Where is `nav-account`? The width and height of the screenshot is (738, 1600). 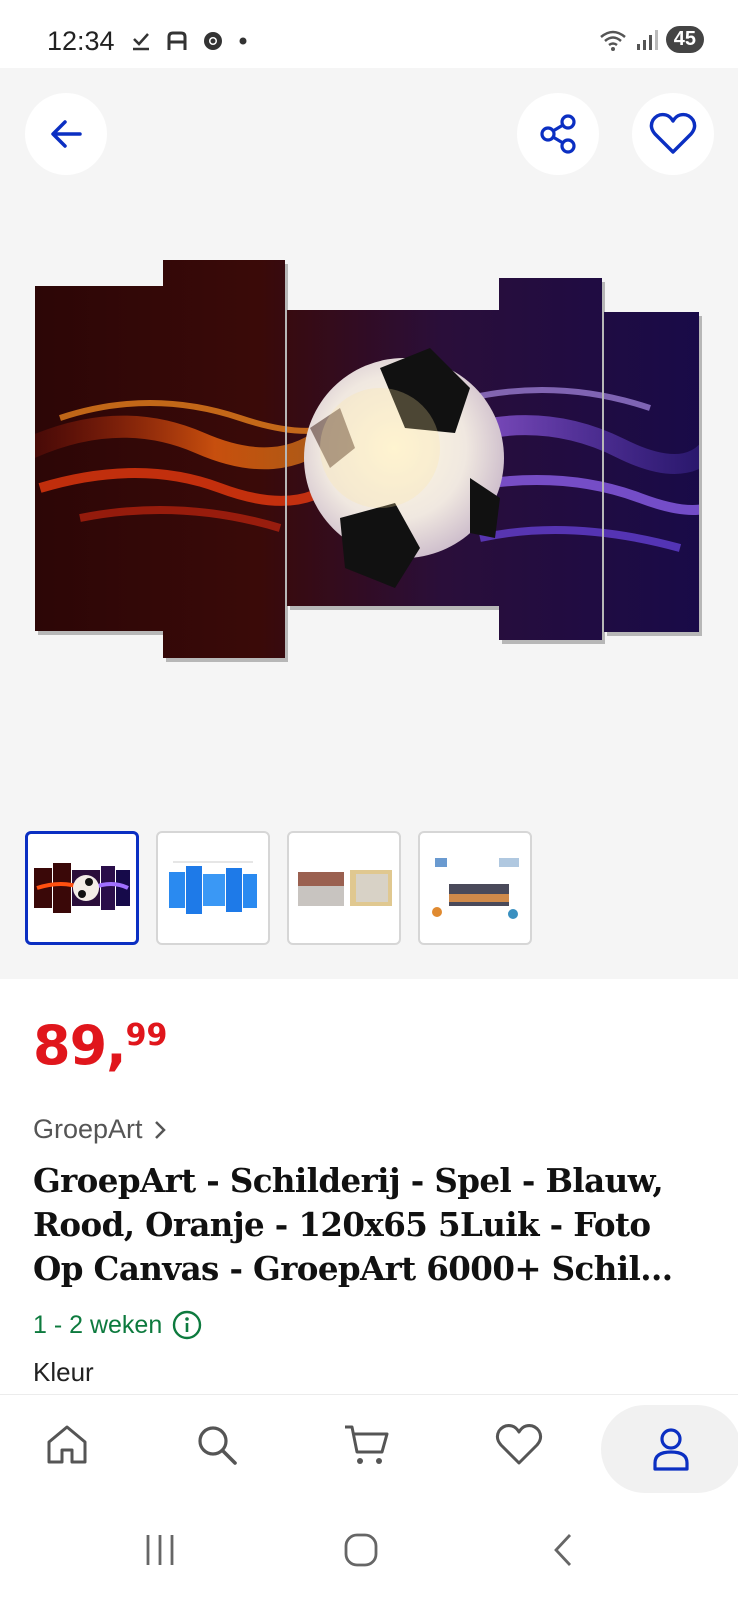 nav-account is located at coordinates (669, 1449).